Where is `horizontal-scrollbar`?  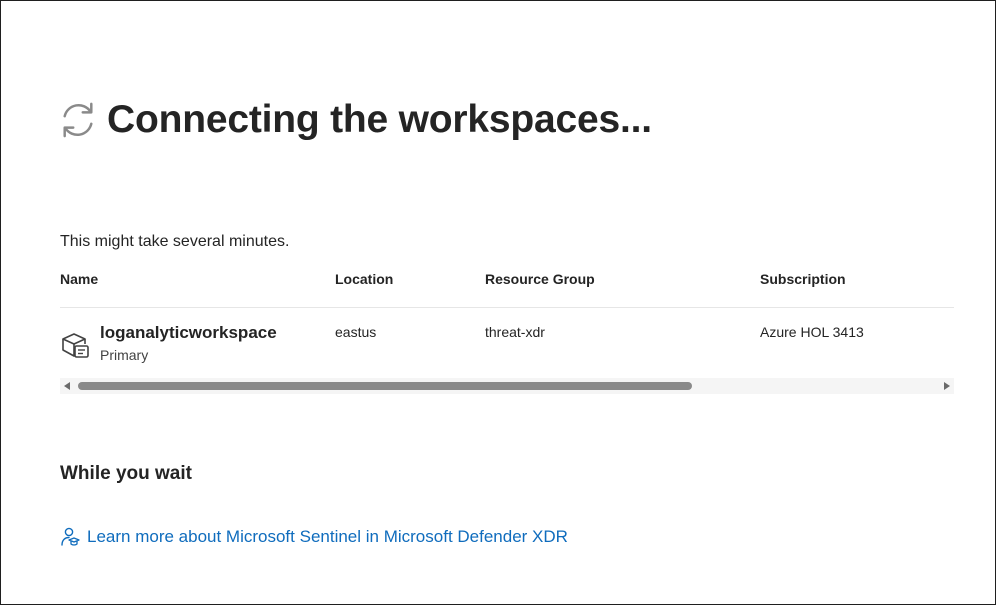 horizontal-scrollbar is located at coordinates (507, 386).